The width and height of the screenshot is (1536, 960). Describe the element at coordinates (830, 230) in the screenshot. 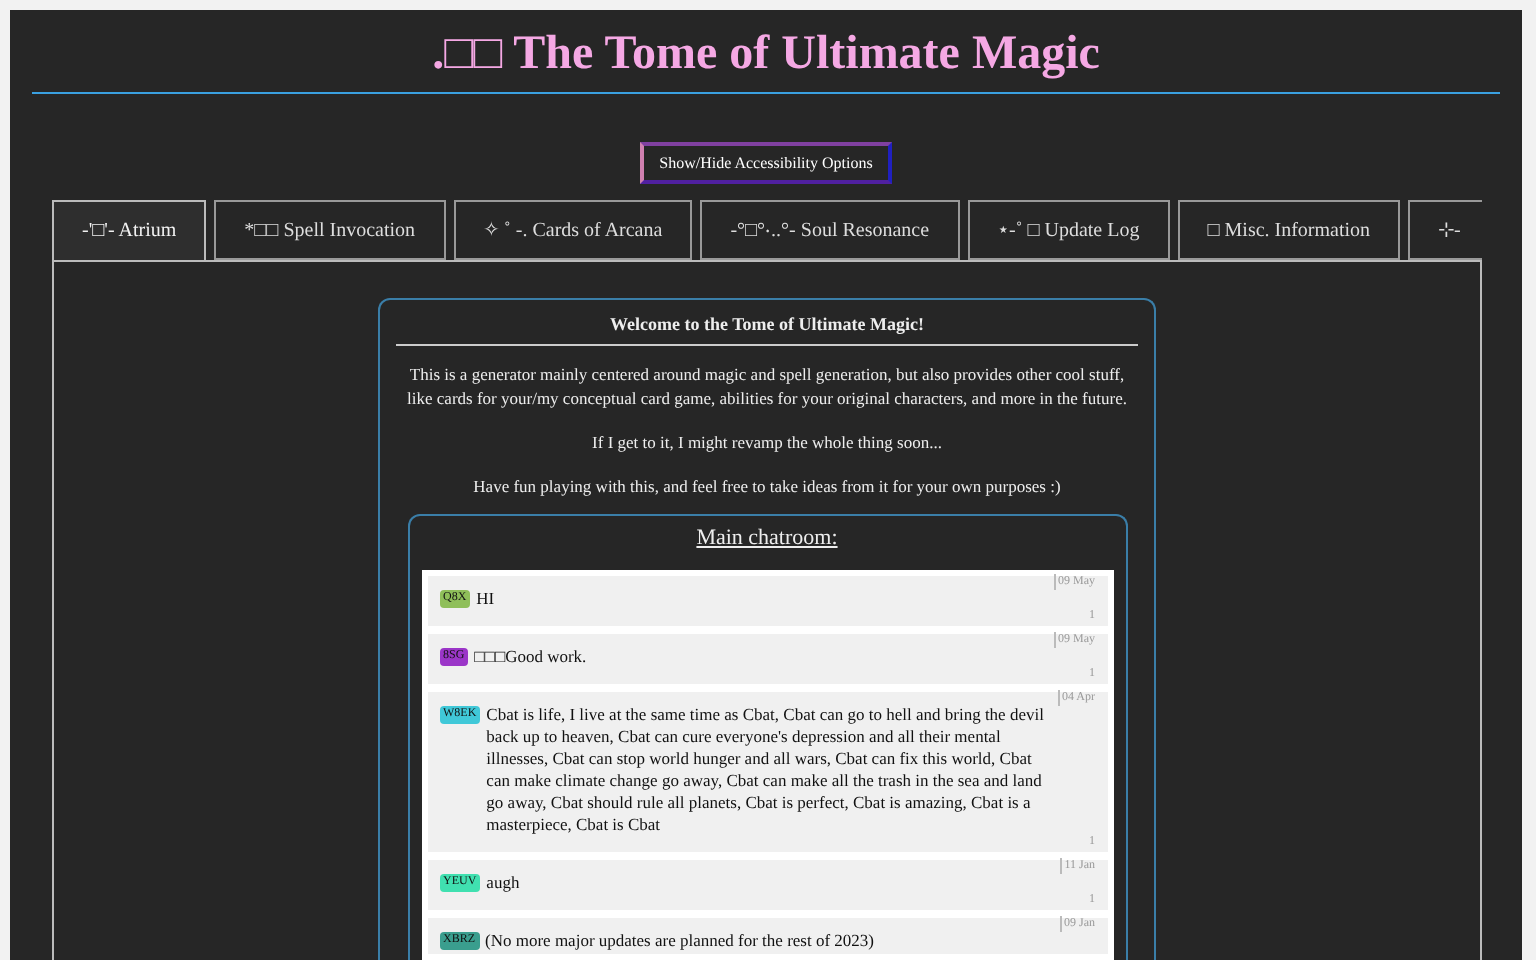

I see `tab: -°□°‧..°- Soul Resonance` at that location.